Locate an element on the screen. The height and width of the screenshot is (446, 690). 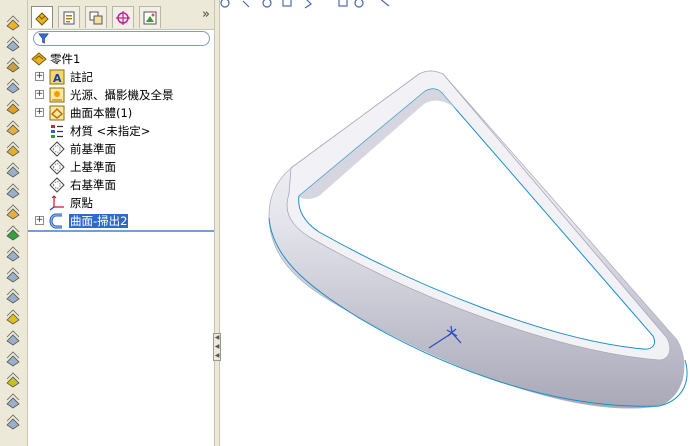
swept-boss-button is located at coordinates (13, 65).